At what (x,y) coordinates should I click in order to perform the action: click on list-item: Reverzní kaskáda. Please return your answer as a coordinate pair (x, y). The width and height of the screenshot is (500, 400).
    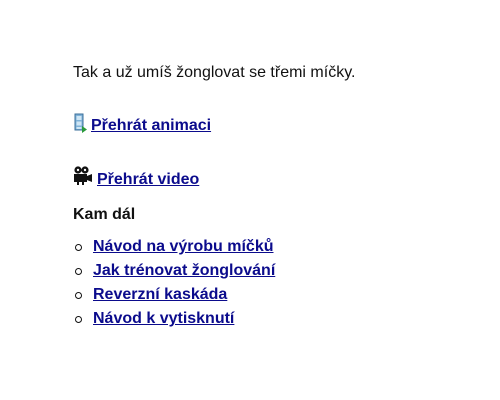
    Looking at the image, I should click on (174, 297).